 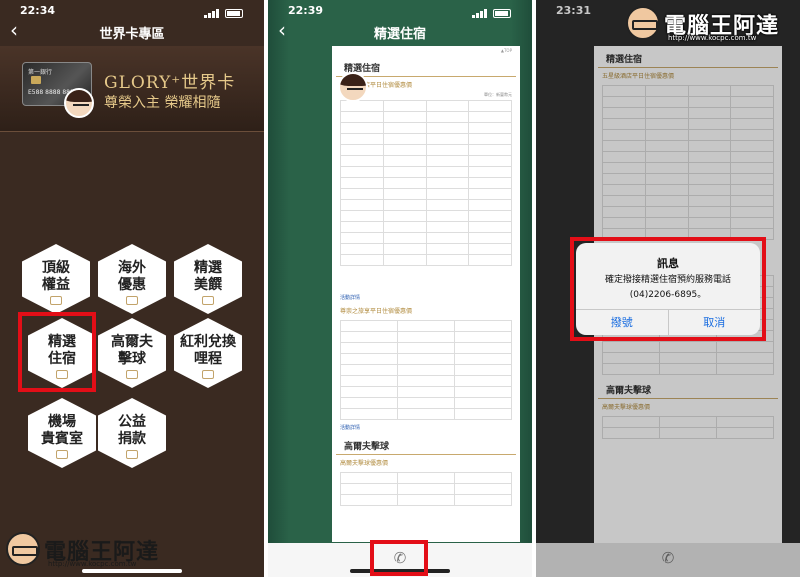 I want to click on hotel-price-table, so click(x=426, y=183).